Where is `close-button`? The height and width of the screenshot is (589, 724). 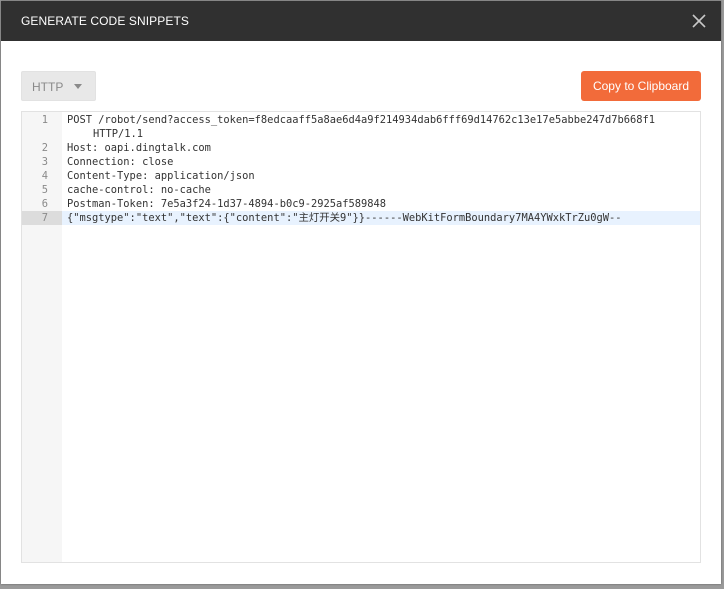
close-button is located at coordinates (699, 21).